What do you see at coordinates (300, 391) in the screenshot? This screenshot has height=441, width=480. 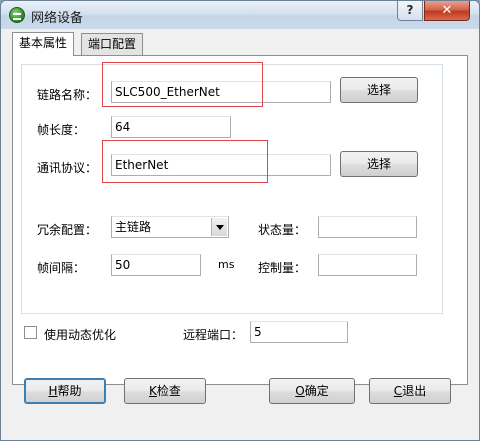 I see `ok-hotkey: O` at bounding box center [300, 391].